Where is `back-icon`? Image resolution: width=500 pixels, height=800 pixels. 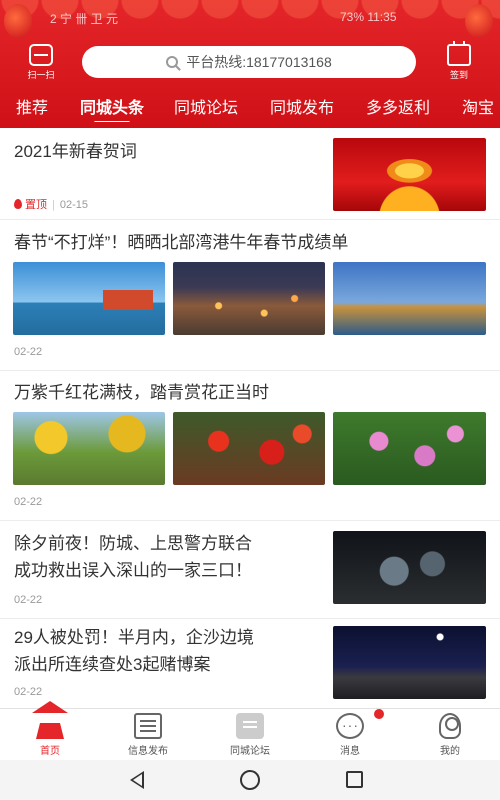 back-icon is located at coordinates (137, 780).